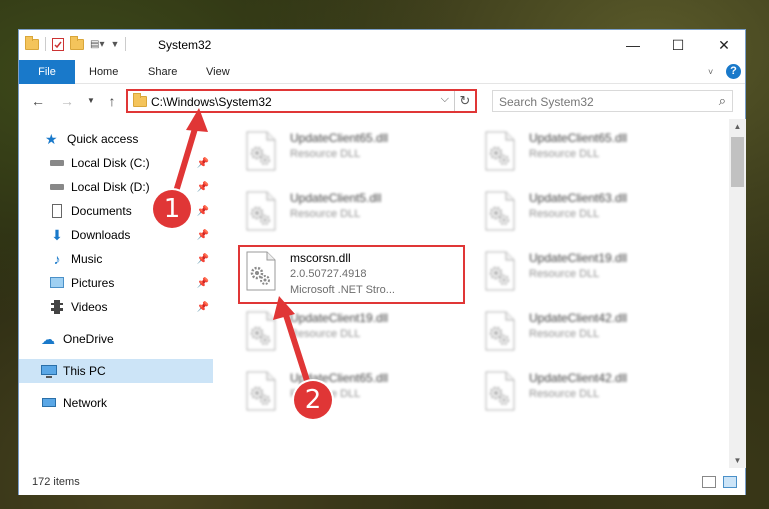  I want to click on tab-file: File, so click(47, 72).